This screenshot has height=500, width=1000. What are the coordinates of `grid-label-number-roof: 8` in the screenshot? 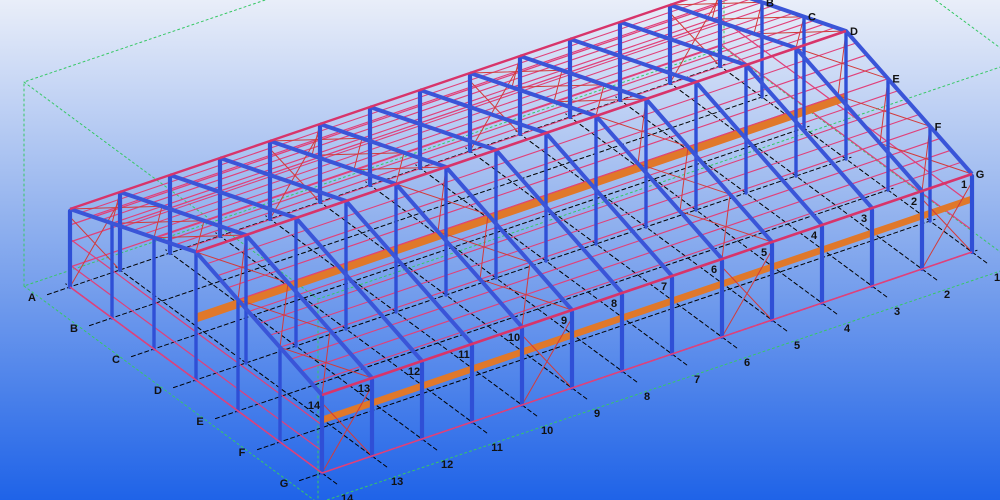 It's located at (614, 304).